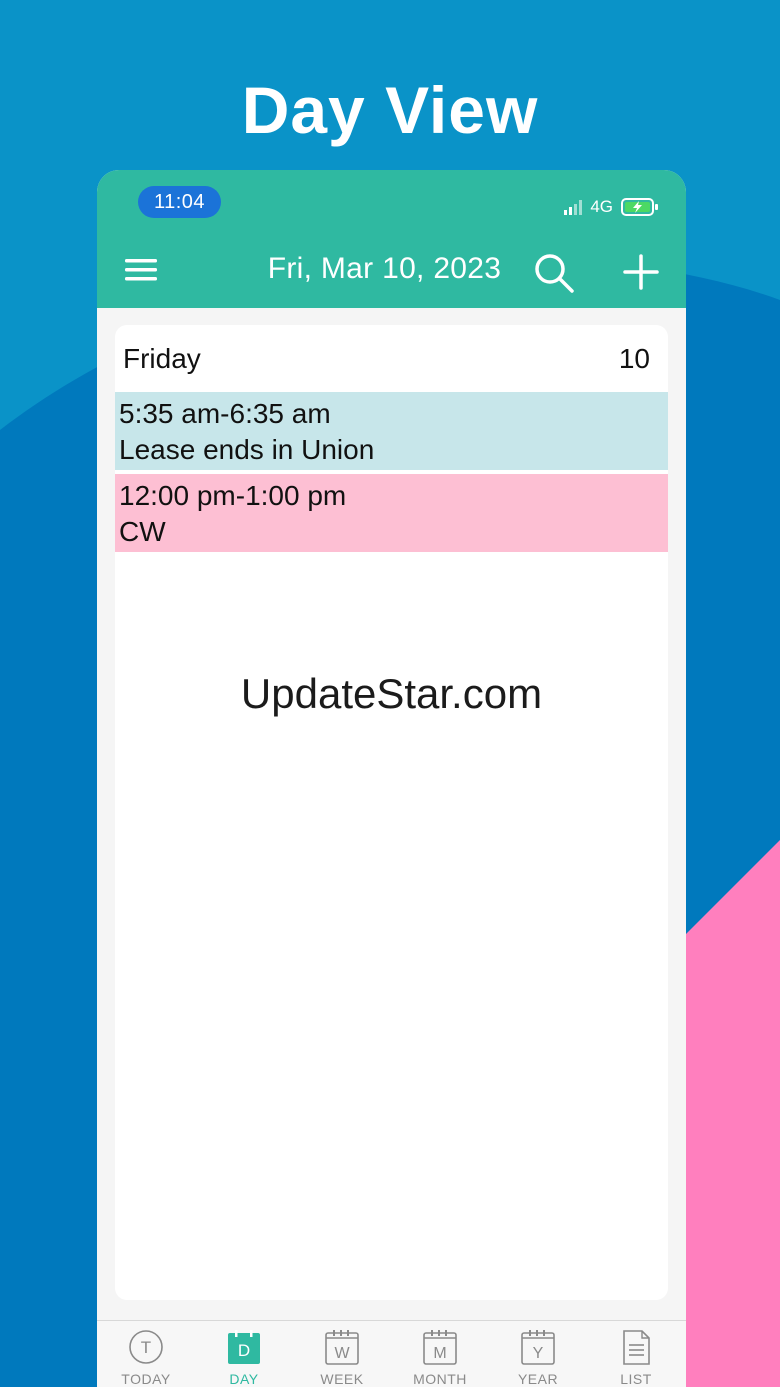 The width and height of the screenshot is (780, 1387). Describe the element at coordinates (391, 431) in the screenshot. I see `event-item: 5:35 am-6:35 am Lease ends in Union` at that location.